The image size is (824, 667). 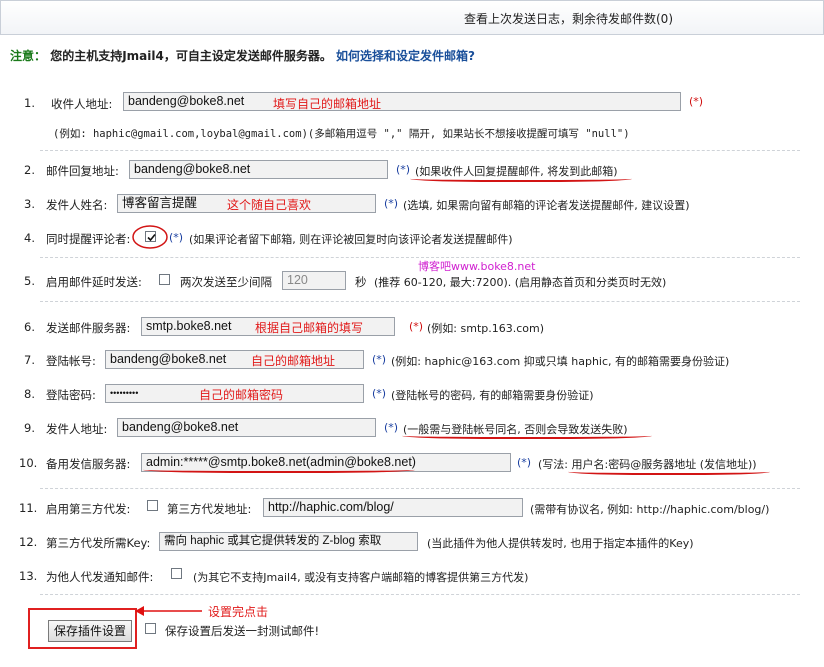 I want to click on proxy-notify-hint: (为其它不支持Jmail4, 或没有支持客户端邮箱的博客提供第三方代发), so click(x=361, y=577).